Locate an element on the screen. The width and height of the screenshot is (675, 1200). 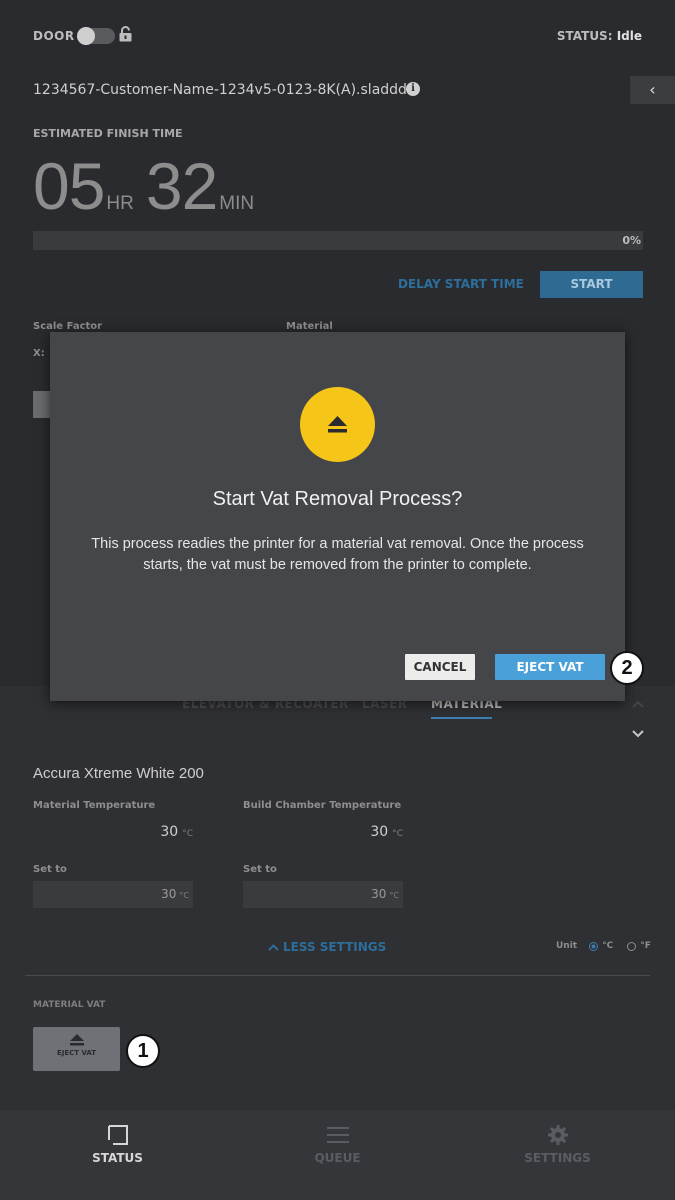
chevron-down-icon is located at coordinates (638, 734).